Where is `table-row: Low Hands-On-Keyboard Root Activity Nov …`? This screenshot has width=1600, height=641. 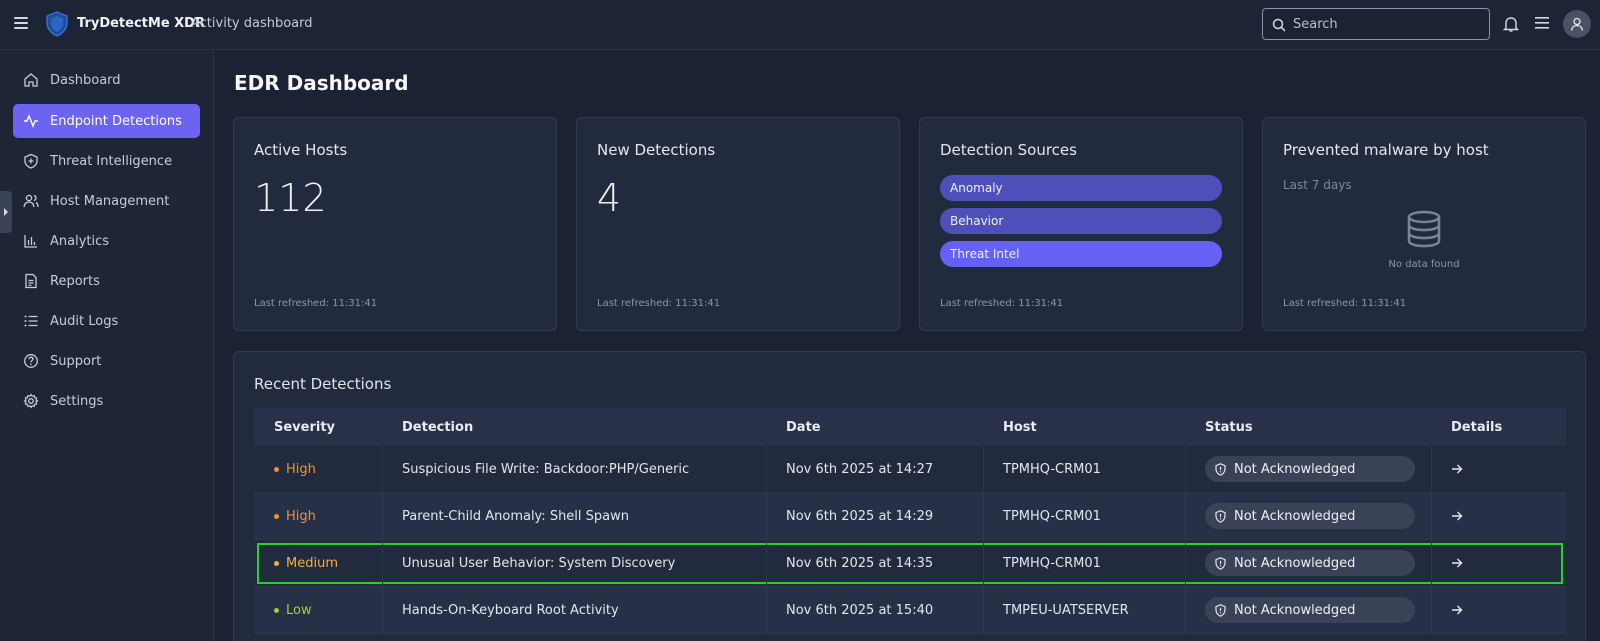 table-row: Low Hands-On-Keyboard Root Activity Nov … is located at coordinates (910, 610).